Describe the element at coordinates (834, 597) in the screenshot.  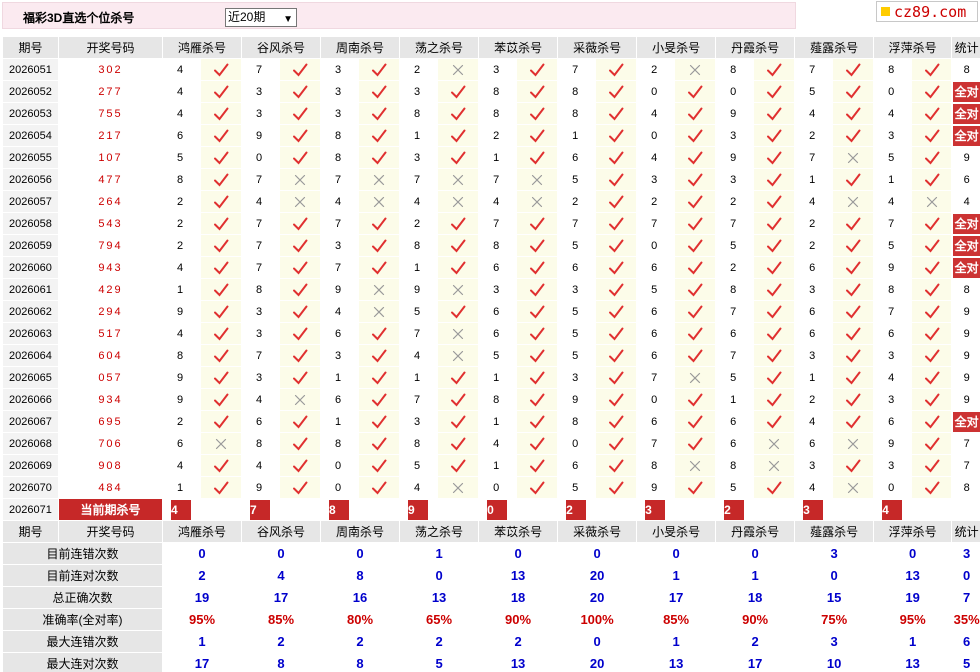
I see `stats-value: 15` at that location.